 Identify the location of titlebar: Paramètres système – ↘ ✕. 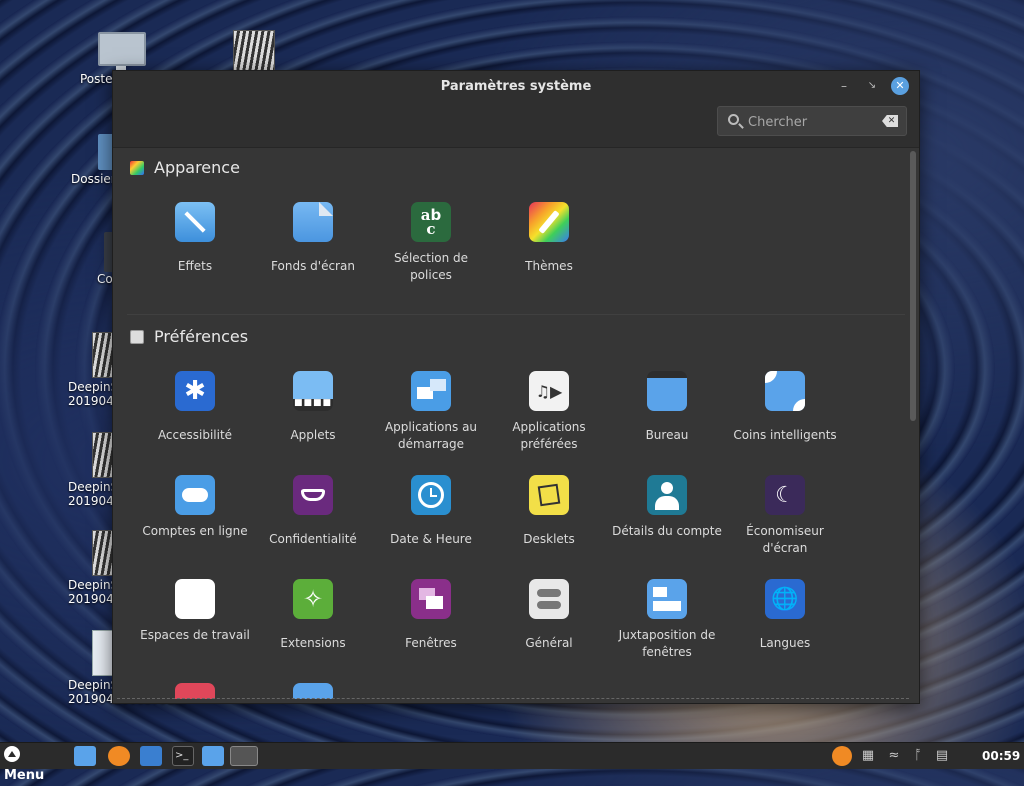
(516, 87).